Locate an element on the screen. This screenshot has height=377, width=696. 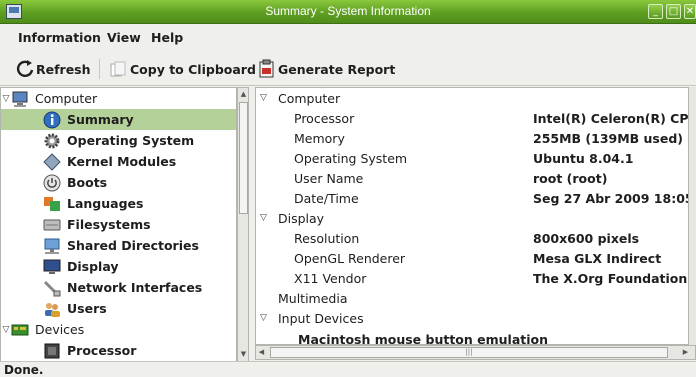
tree-item-shared-directories: Shared Directories is located at coordinates (118, 245).